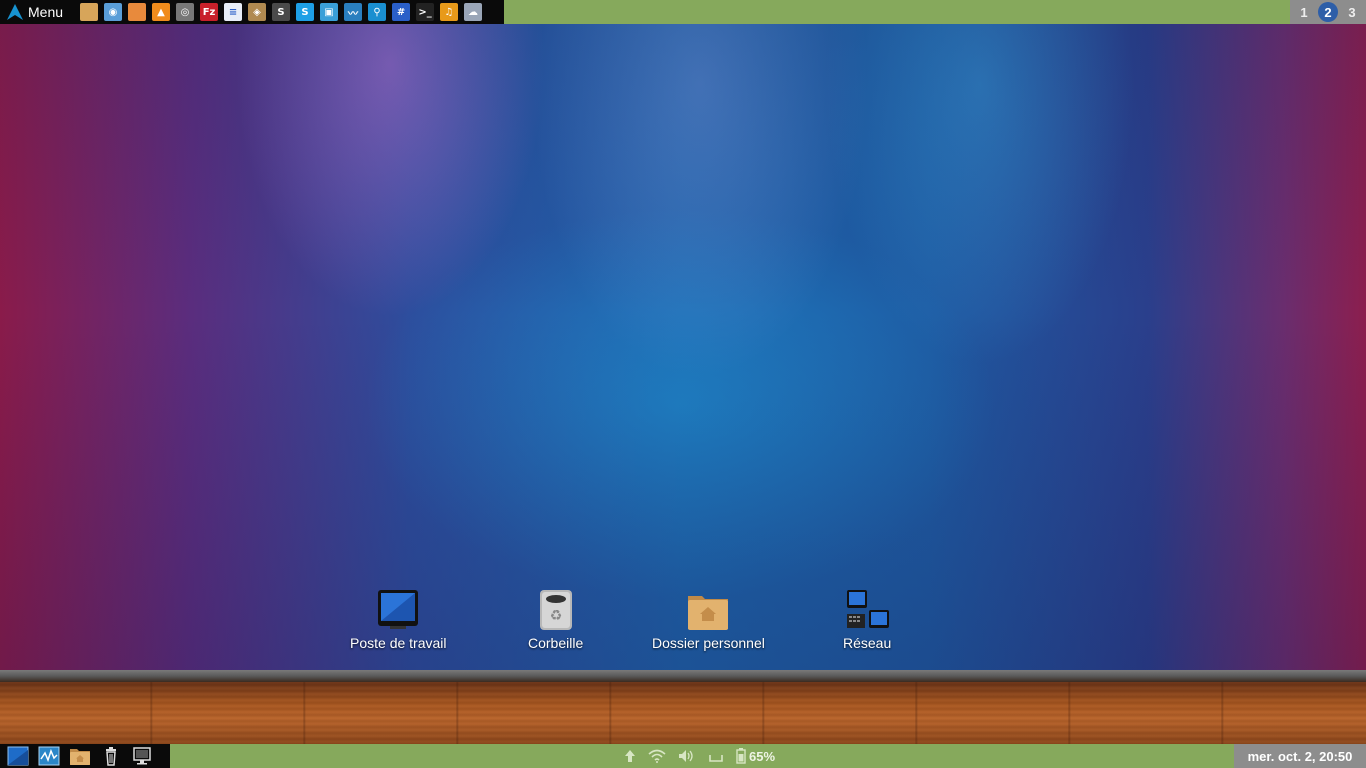 Image resolution: width=1366 pixels, height=768 pixels. Describe the element at coordinates (1352, 12) in the screenshot. I see `workspace-3-button: 3` at that location.